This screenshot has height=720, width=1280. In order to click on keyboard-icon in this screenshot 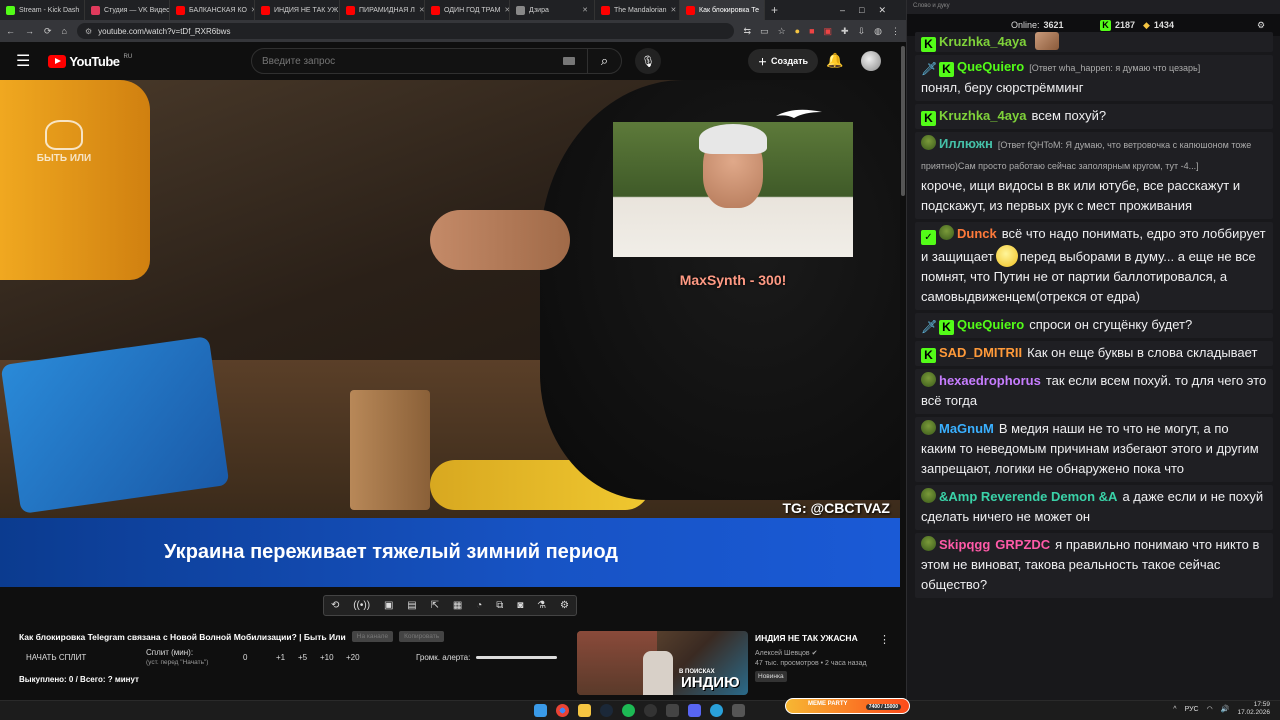, I will do `click(569, 61)`.